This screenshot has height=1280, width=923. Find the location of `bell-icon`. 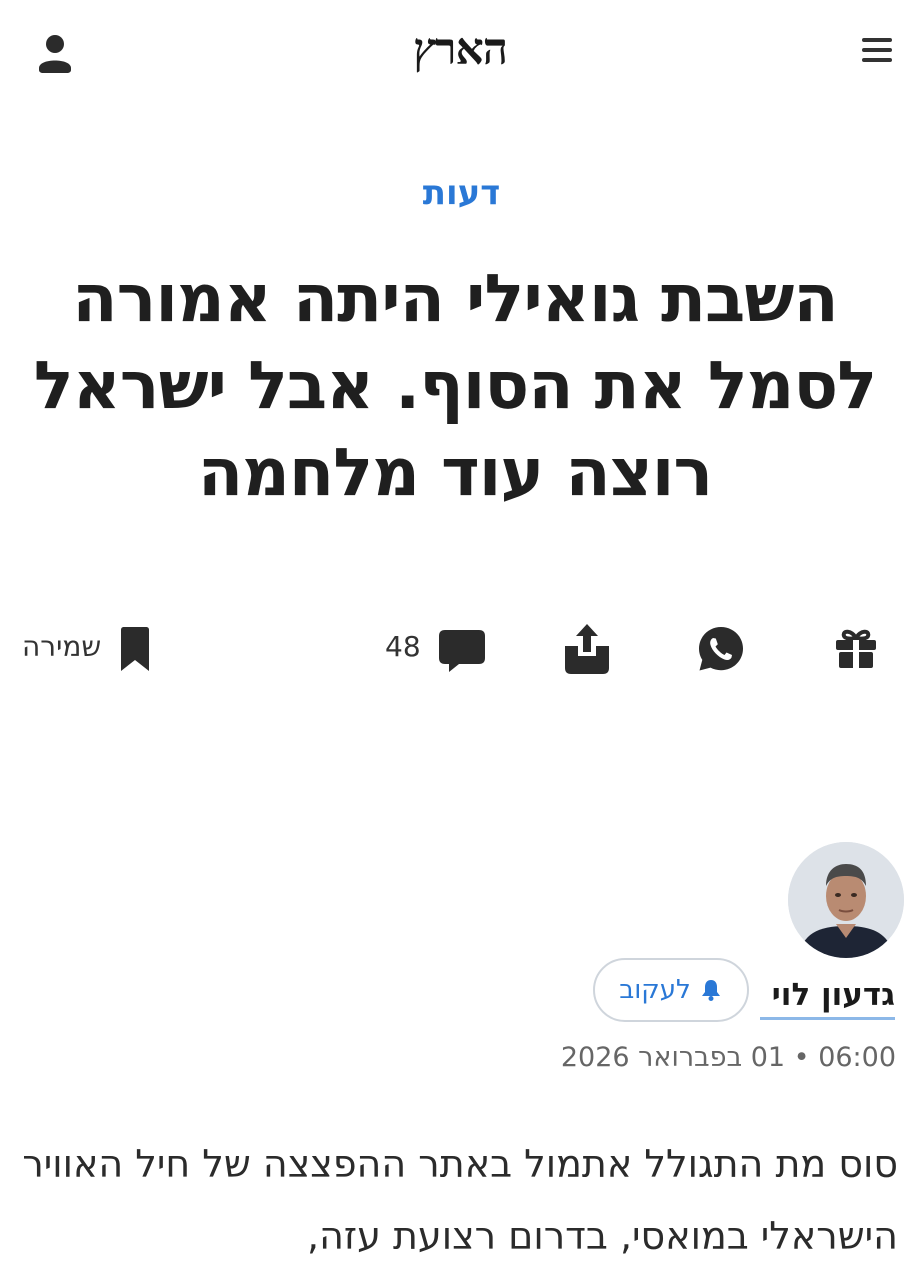

bell-icon is located at coordinates (710, 990).